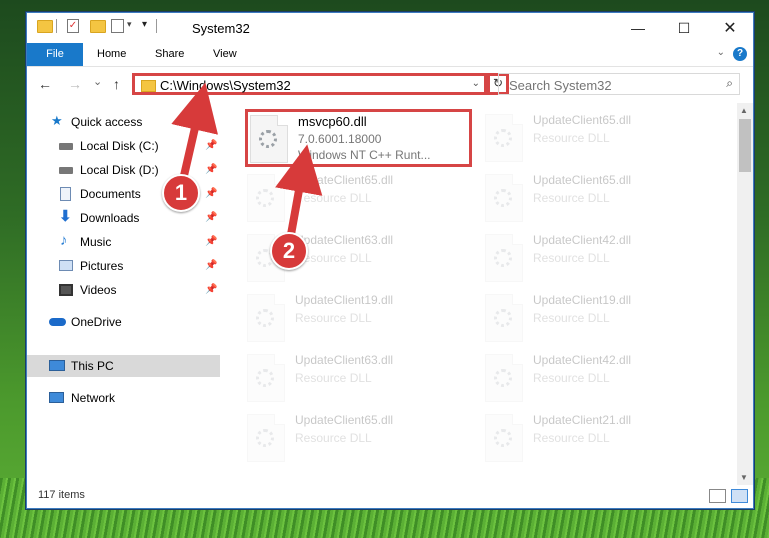  Describe the element at coordinates (729, 83) in the screenshot. I see `search-icon: ⌕` at that location.